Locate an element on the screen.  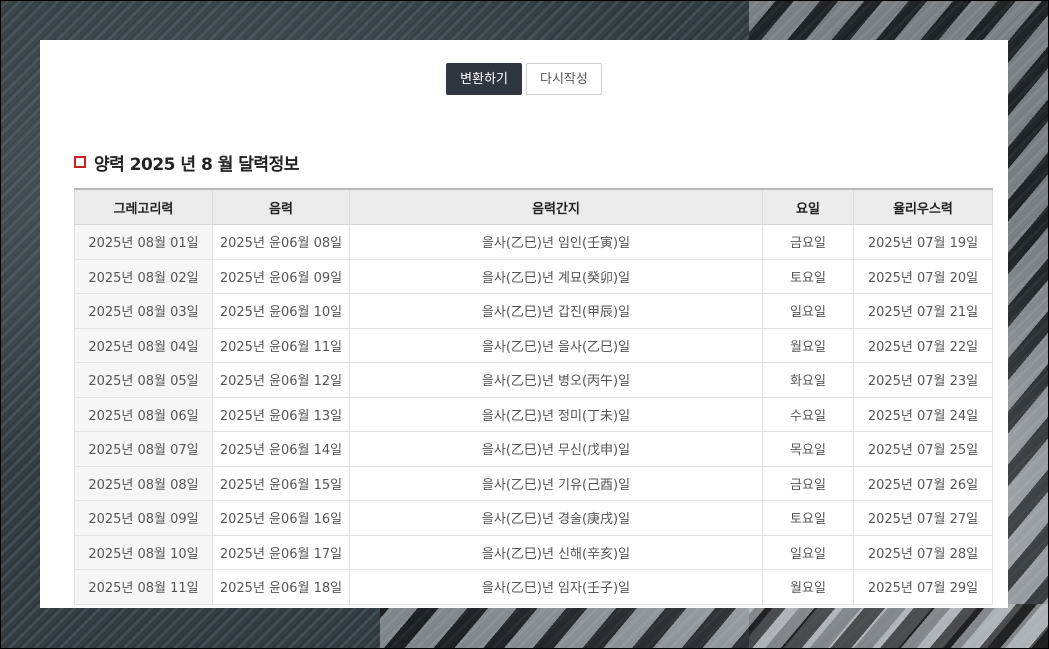
cell-julian: 2025년 07월 23일 is located at coordinates (923, 380).